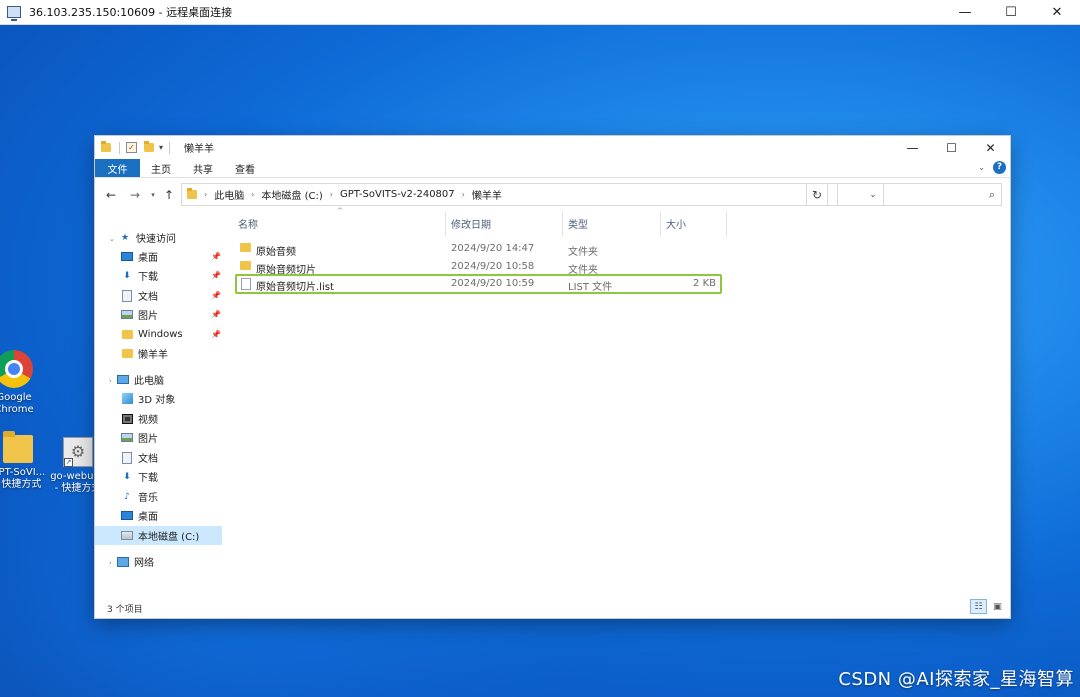 The width and height of the screenshot is (1080, 697). Describe the element at coordinates (16, 397) in the screenshot. I see `desktop-icon-label: Google` at that location.